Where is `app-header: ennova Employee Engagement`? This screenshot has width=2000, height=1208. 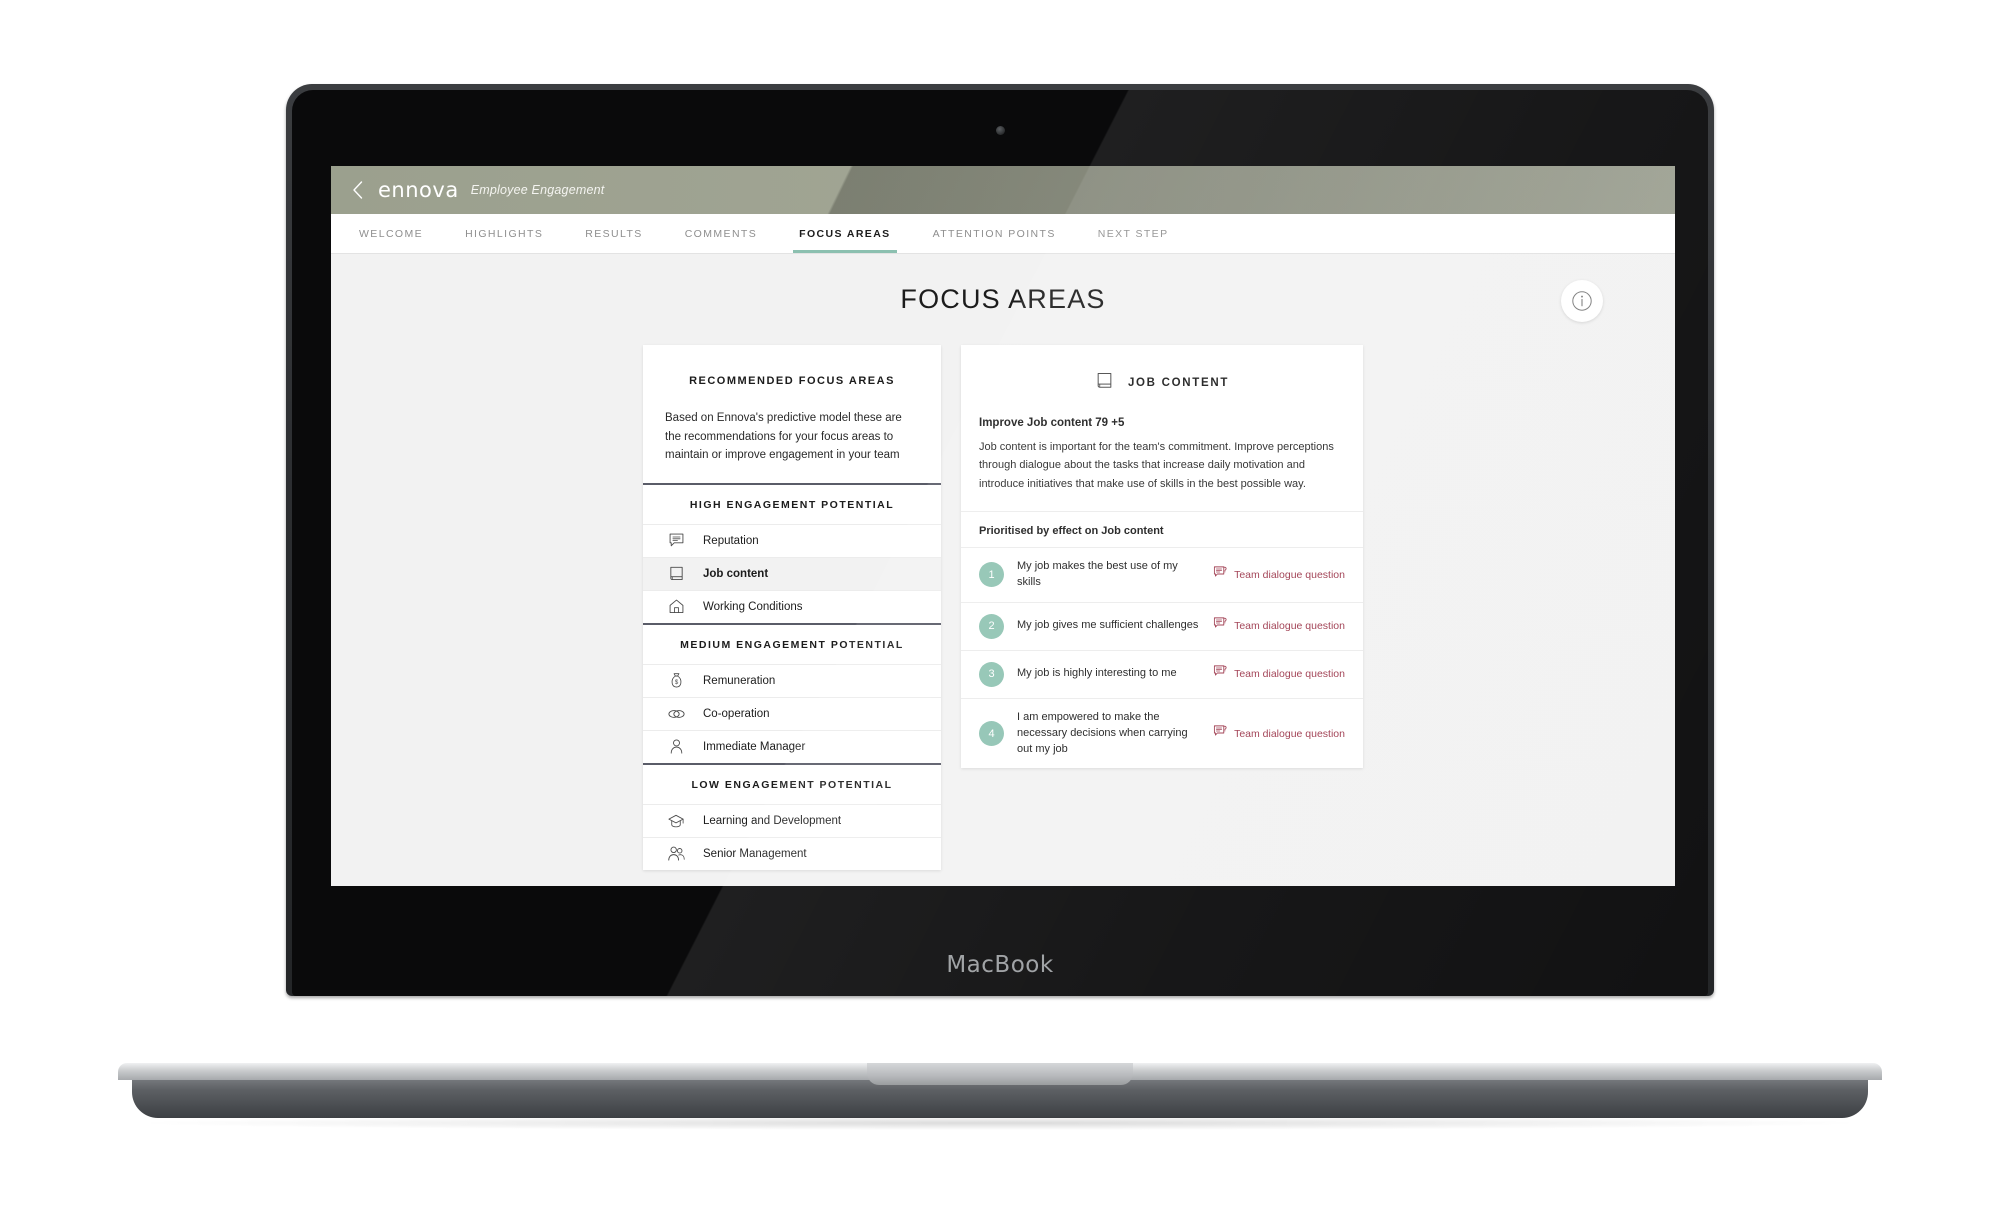 app-header: ennova Employee Engagement is located at coordinates (1003, 190).